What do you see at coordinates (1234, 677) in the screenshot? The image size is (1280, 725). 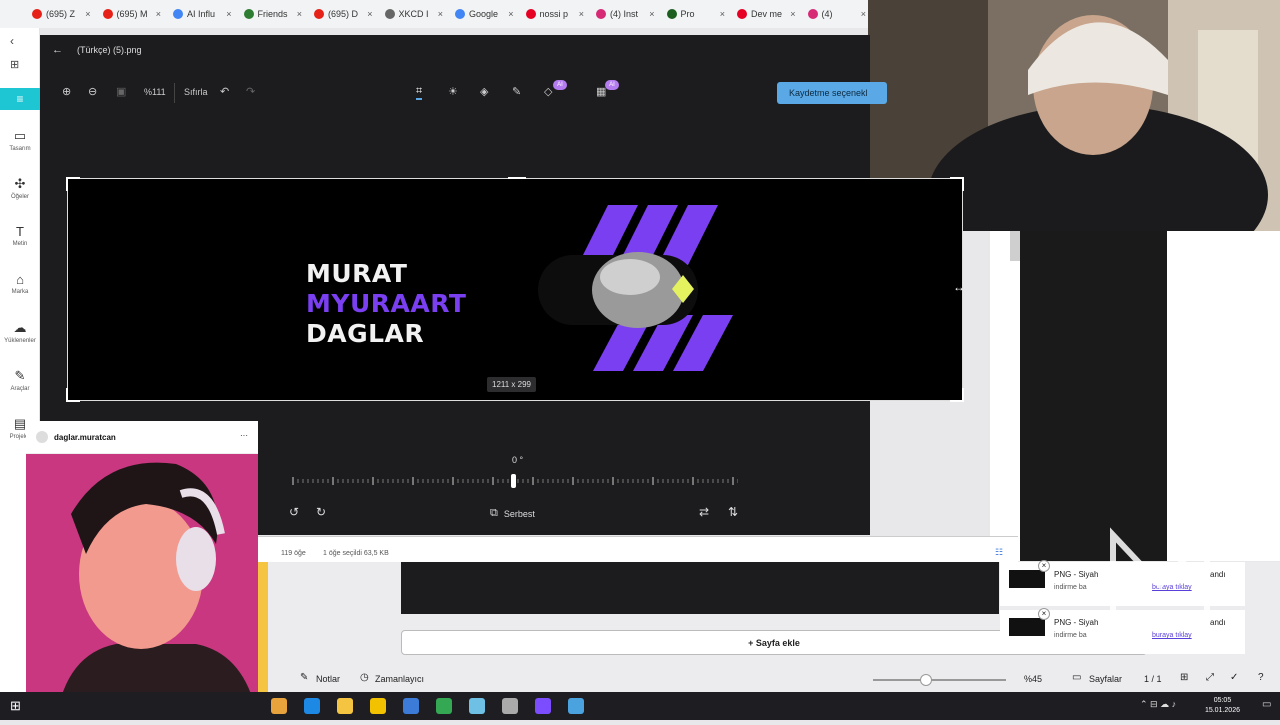 I see `check-icon: ✓` at bounding box center [1234, 677].